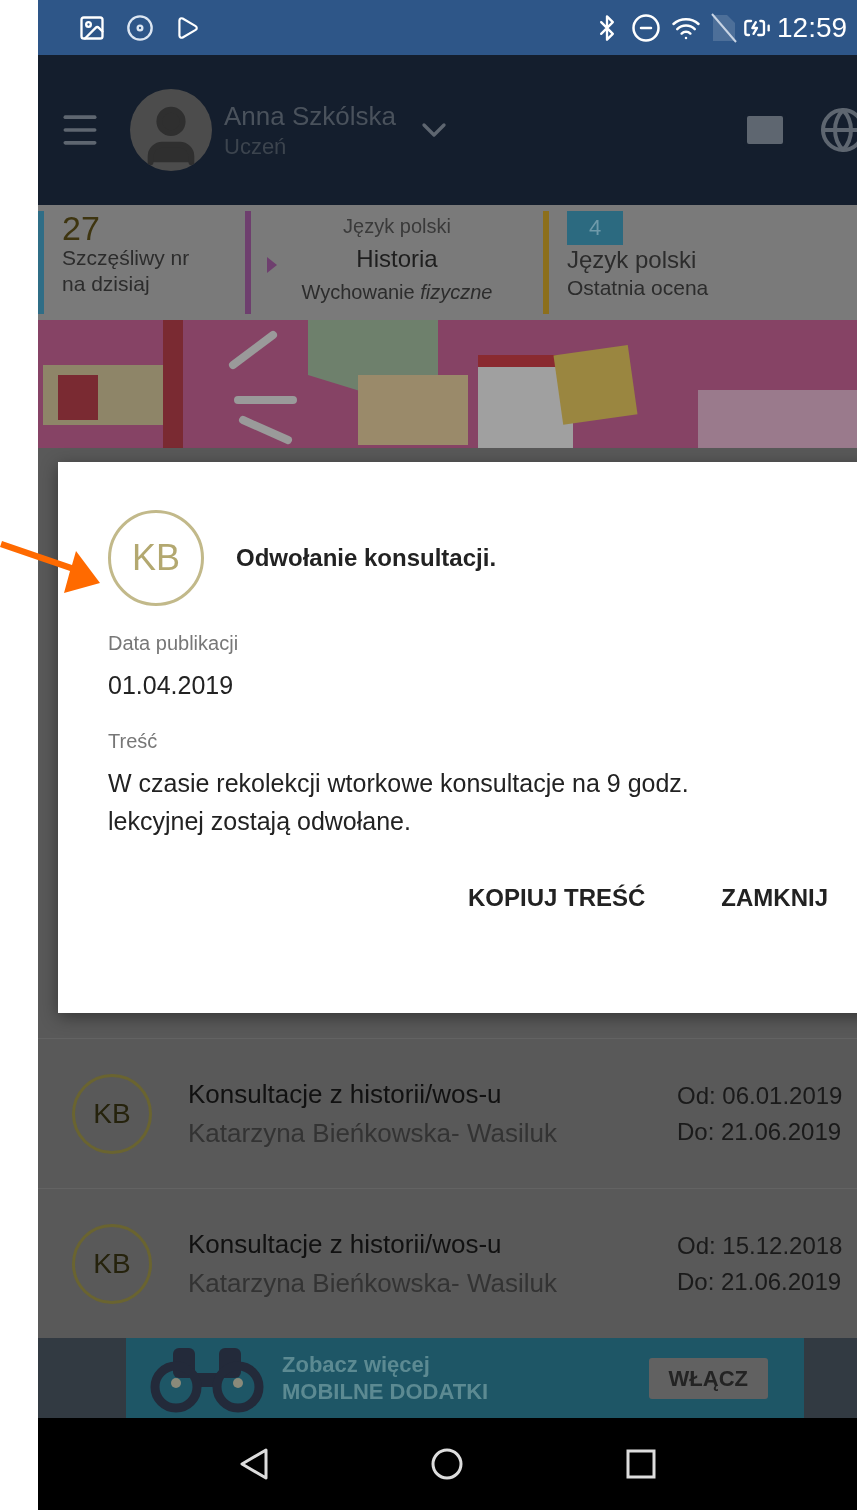 The width and height of the screenshot is (857, 1510). I want to click on recents-icon, so click(641, 1464).